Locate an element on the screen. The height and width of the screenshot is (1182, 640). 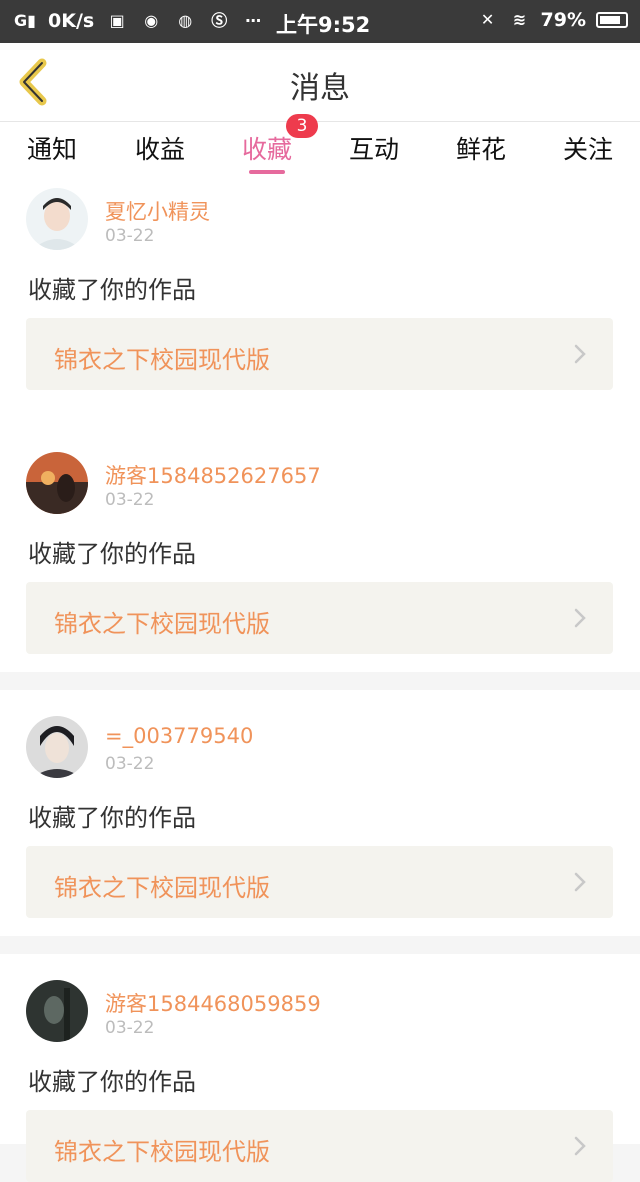
nav-bar: 消息 is located at coordinates (320, 82).